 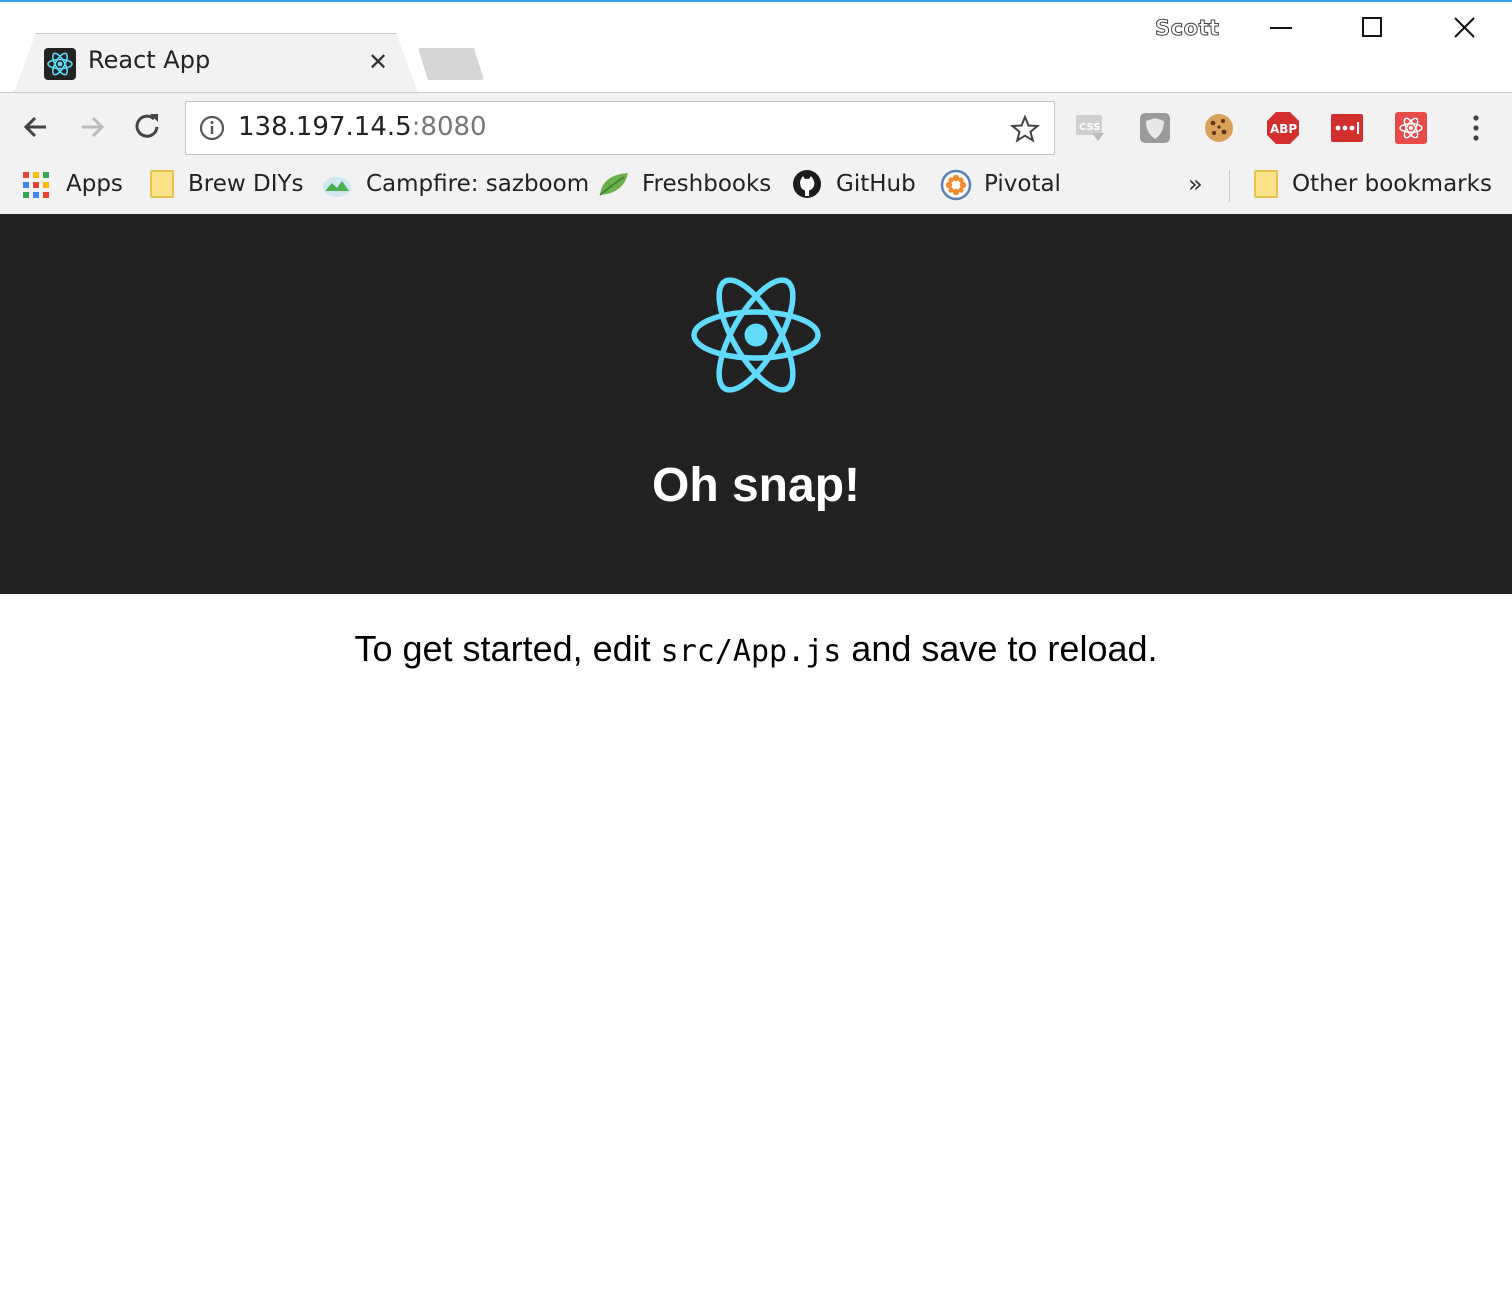 I want to click on github-icon, so click(x=807, y=184).